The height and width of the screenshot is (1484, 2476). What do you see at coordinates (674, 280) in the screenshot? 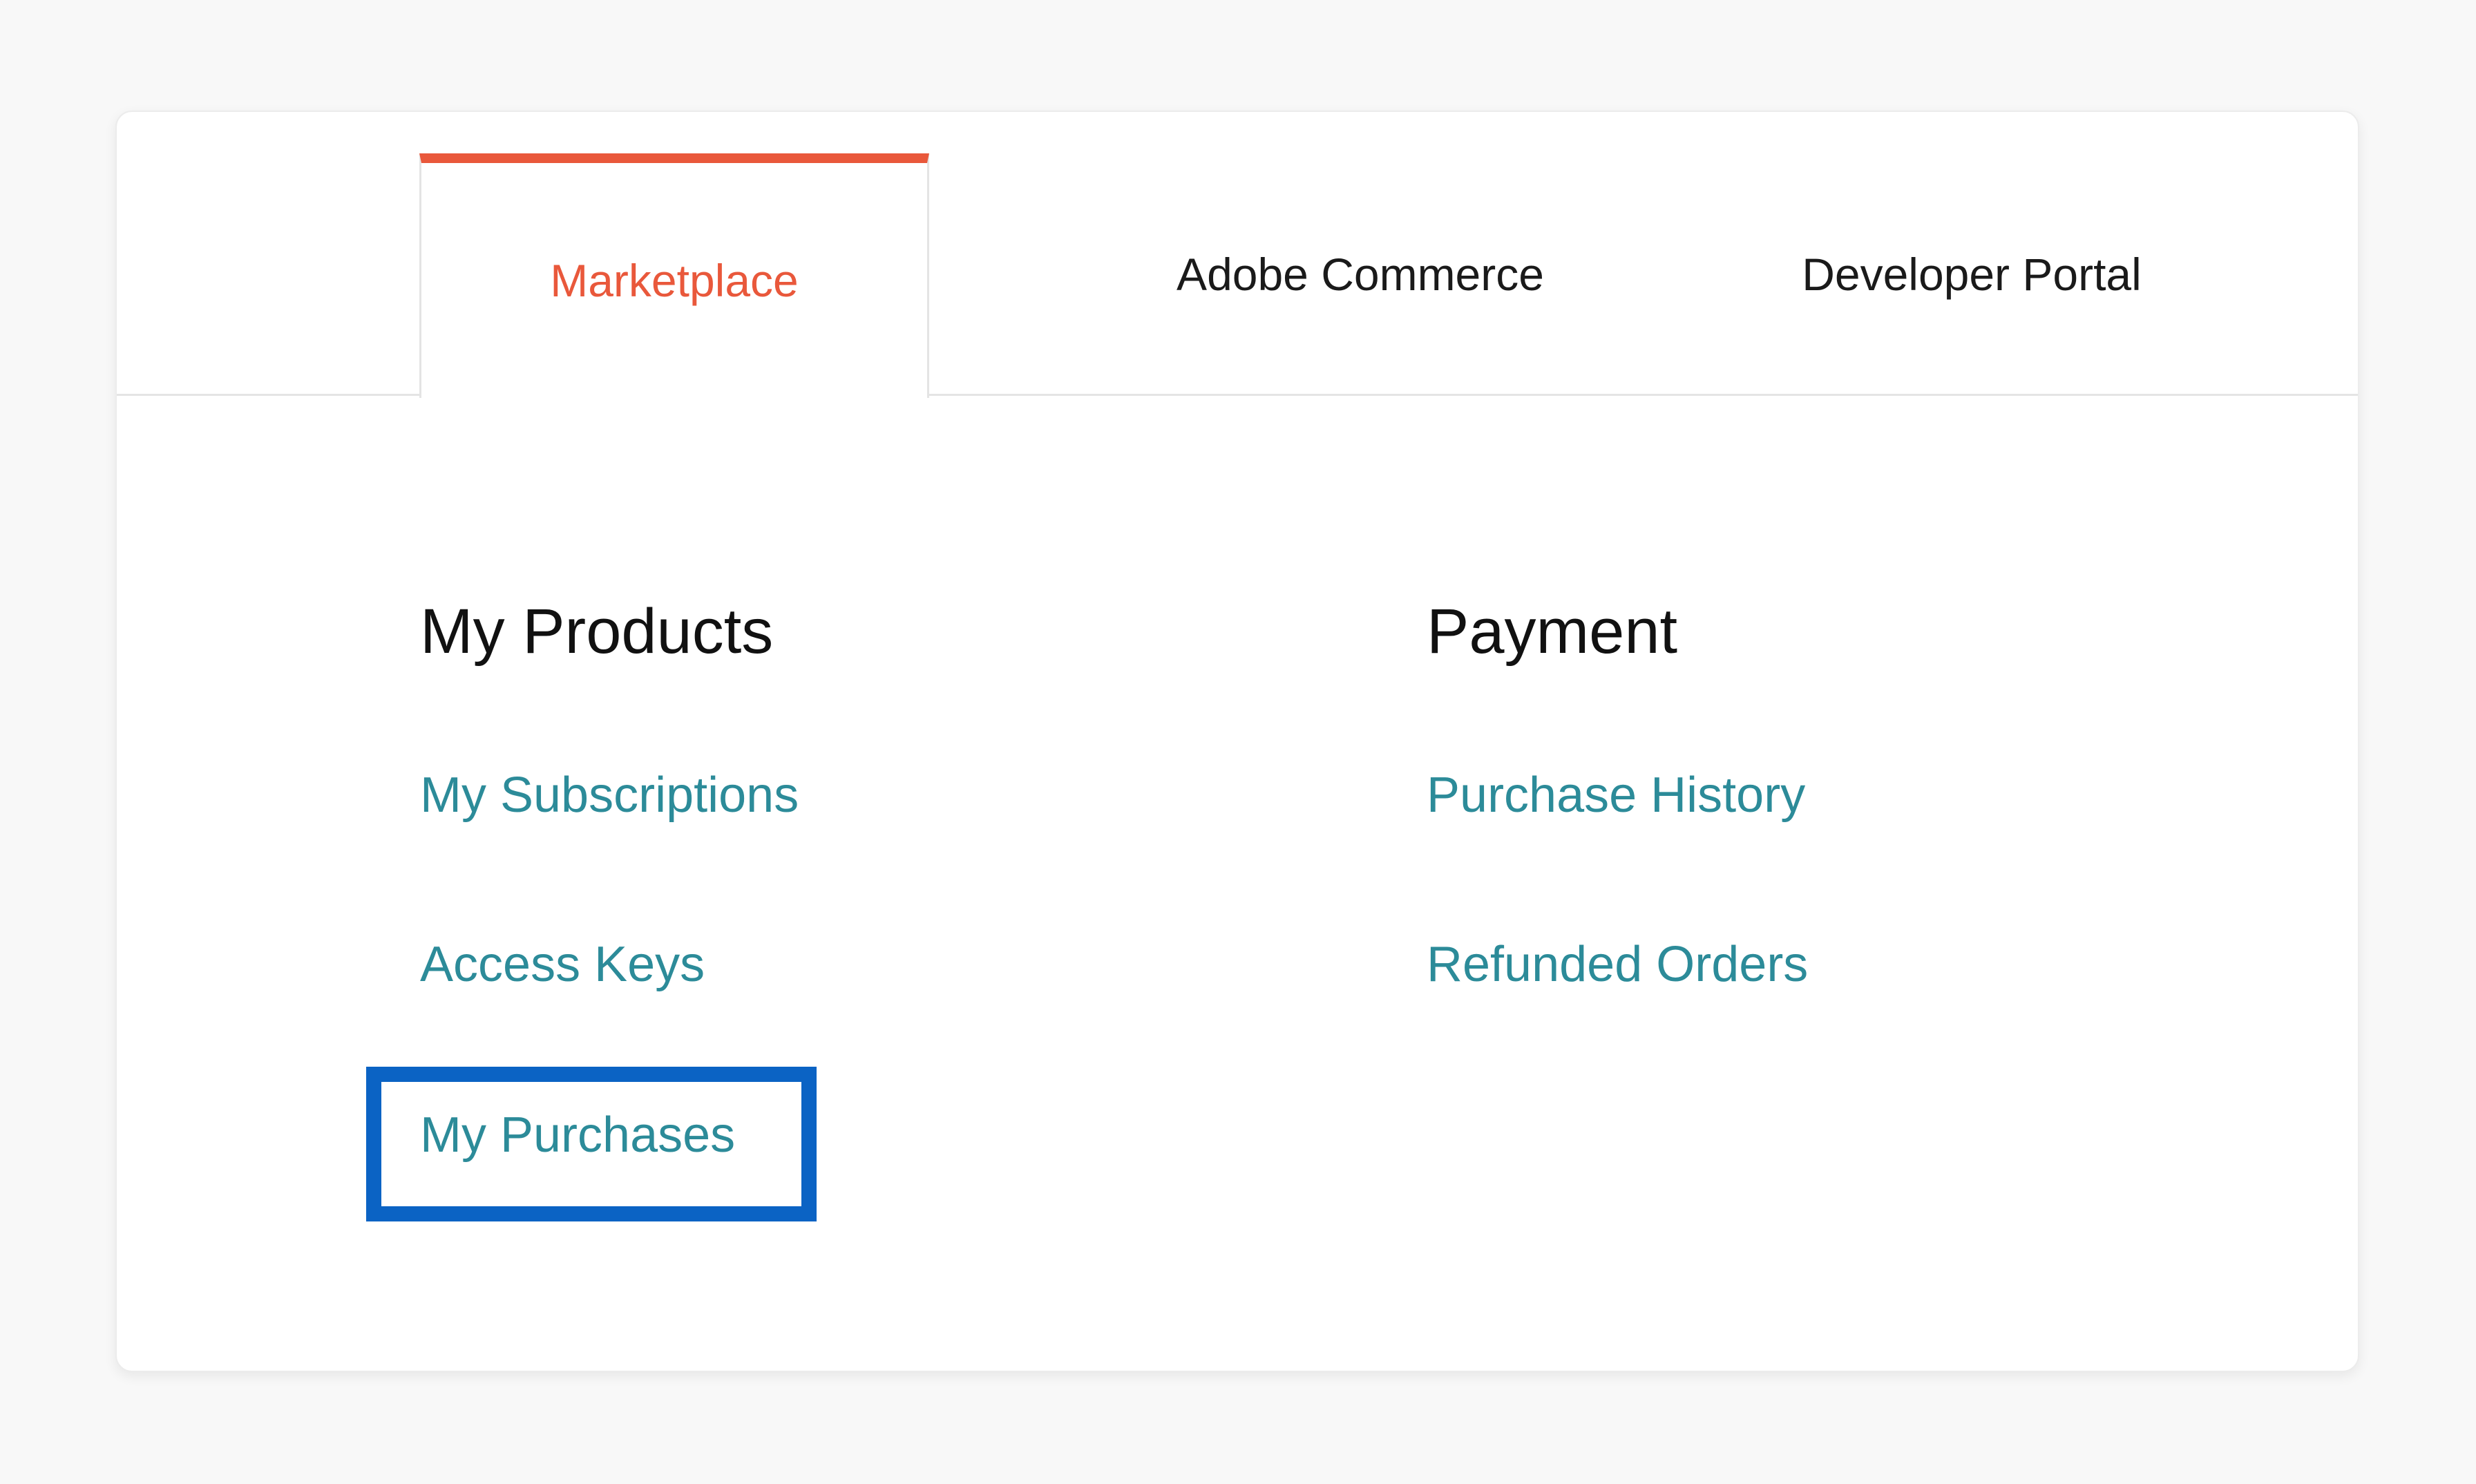
I see `tab-marketplace-label: Marketplace` at bounding box center [674, 280].